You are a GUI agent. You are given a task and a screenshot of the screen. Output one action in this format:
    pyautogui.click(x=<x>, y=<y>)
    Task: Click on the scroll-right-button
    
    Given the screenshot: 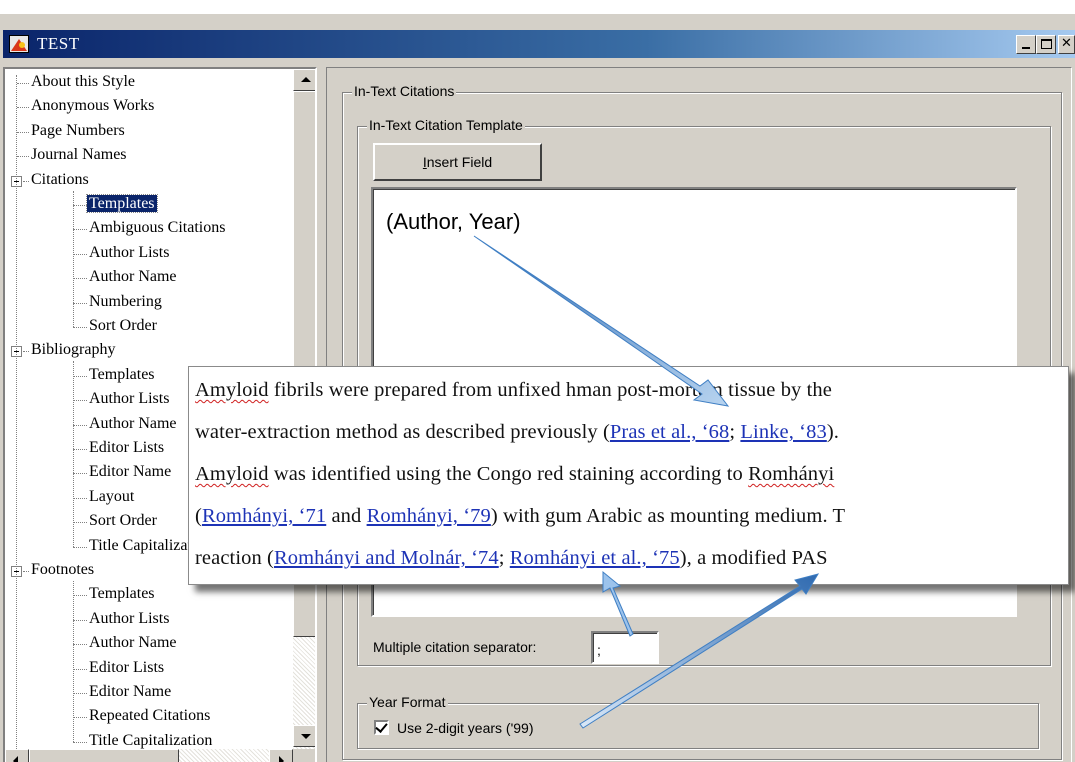 What is the action you would take?
    pyautogui.click(x=281, y=755)
    